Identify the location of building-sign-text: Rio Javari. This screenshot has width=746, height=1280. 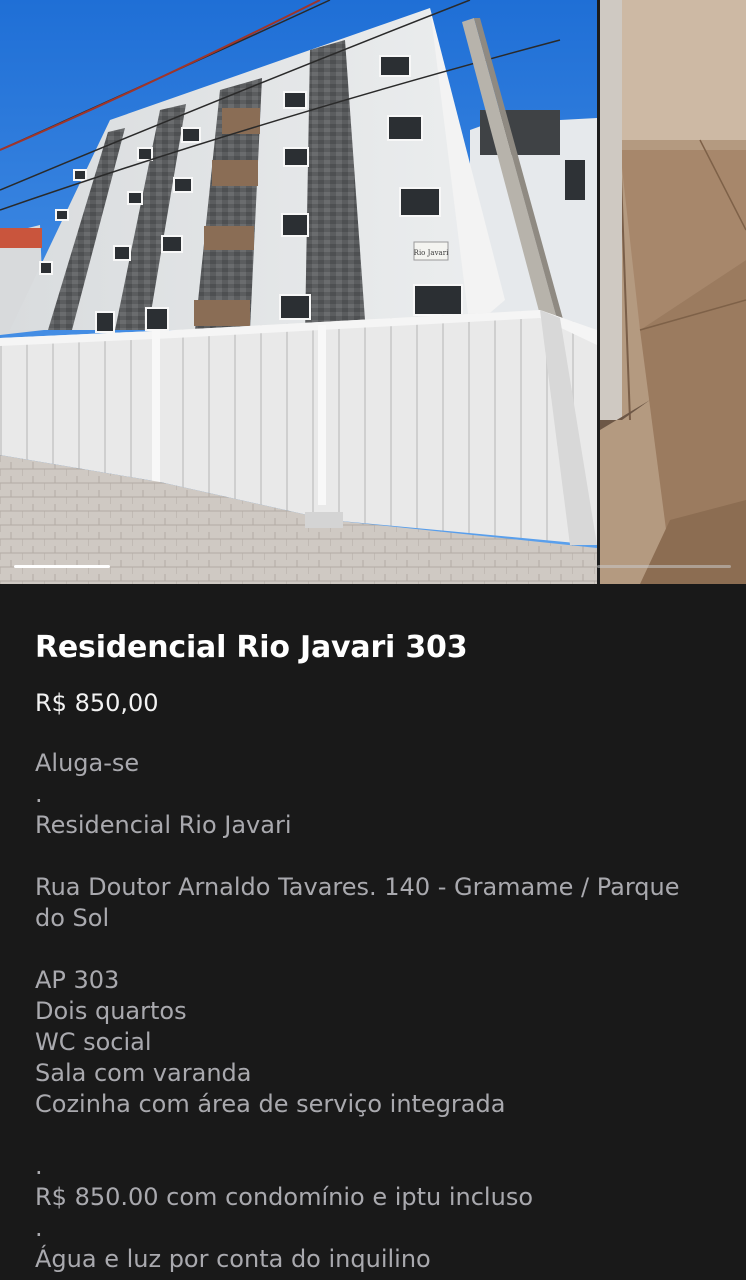
(431, 253).